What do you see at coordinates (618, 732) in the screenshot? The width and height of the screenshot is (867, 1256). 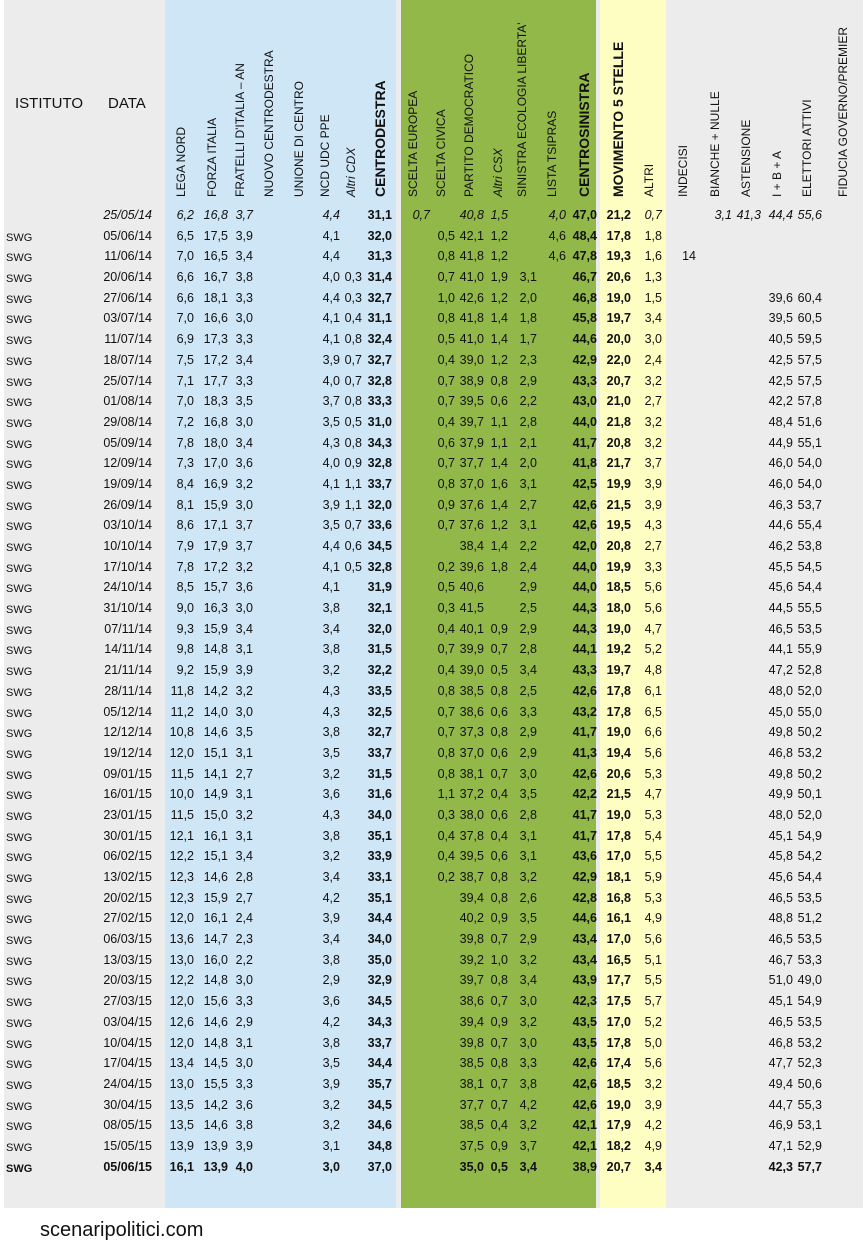 I see `cell-value: 19,0` at bounding box center [618, 732].